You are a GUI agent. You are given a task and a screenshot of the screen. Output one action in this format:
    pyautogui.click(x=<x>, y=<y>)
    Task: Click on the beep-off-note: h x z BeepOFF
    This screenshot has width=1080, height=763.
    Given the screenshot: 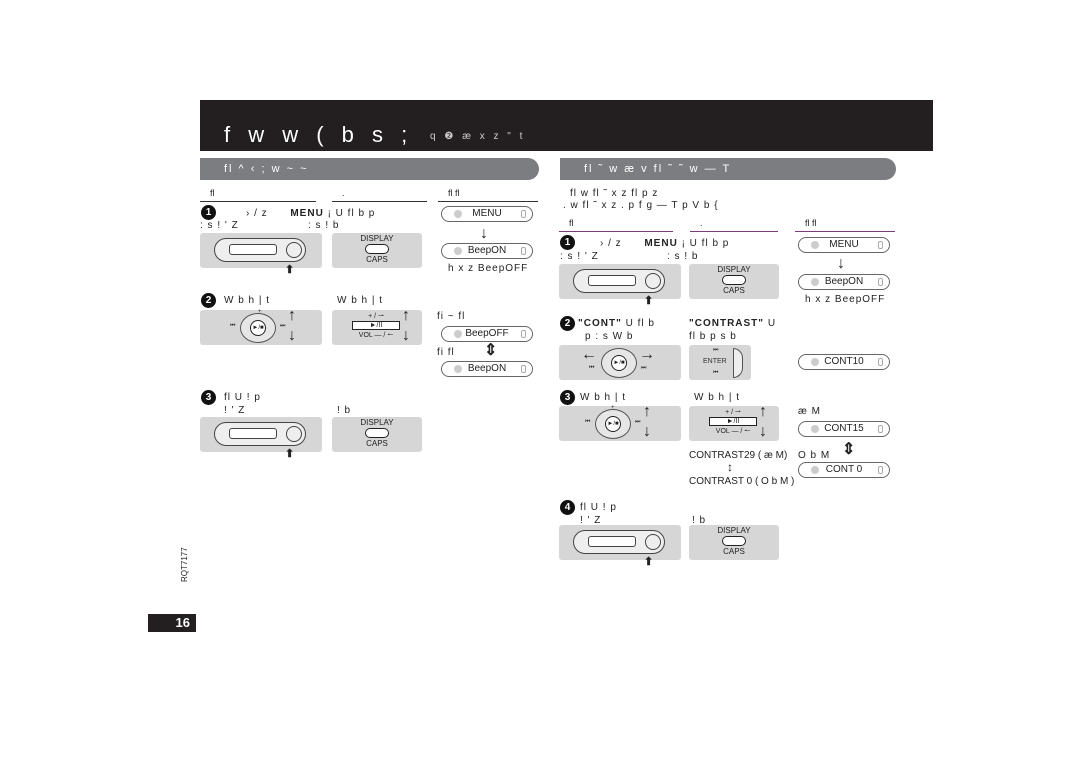 What is the action you would take?
    pyautogui.click(x=845, y=299)
    